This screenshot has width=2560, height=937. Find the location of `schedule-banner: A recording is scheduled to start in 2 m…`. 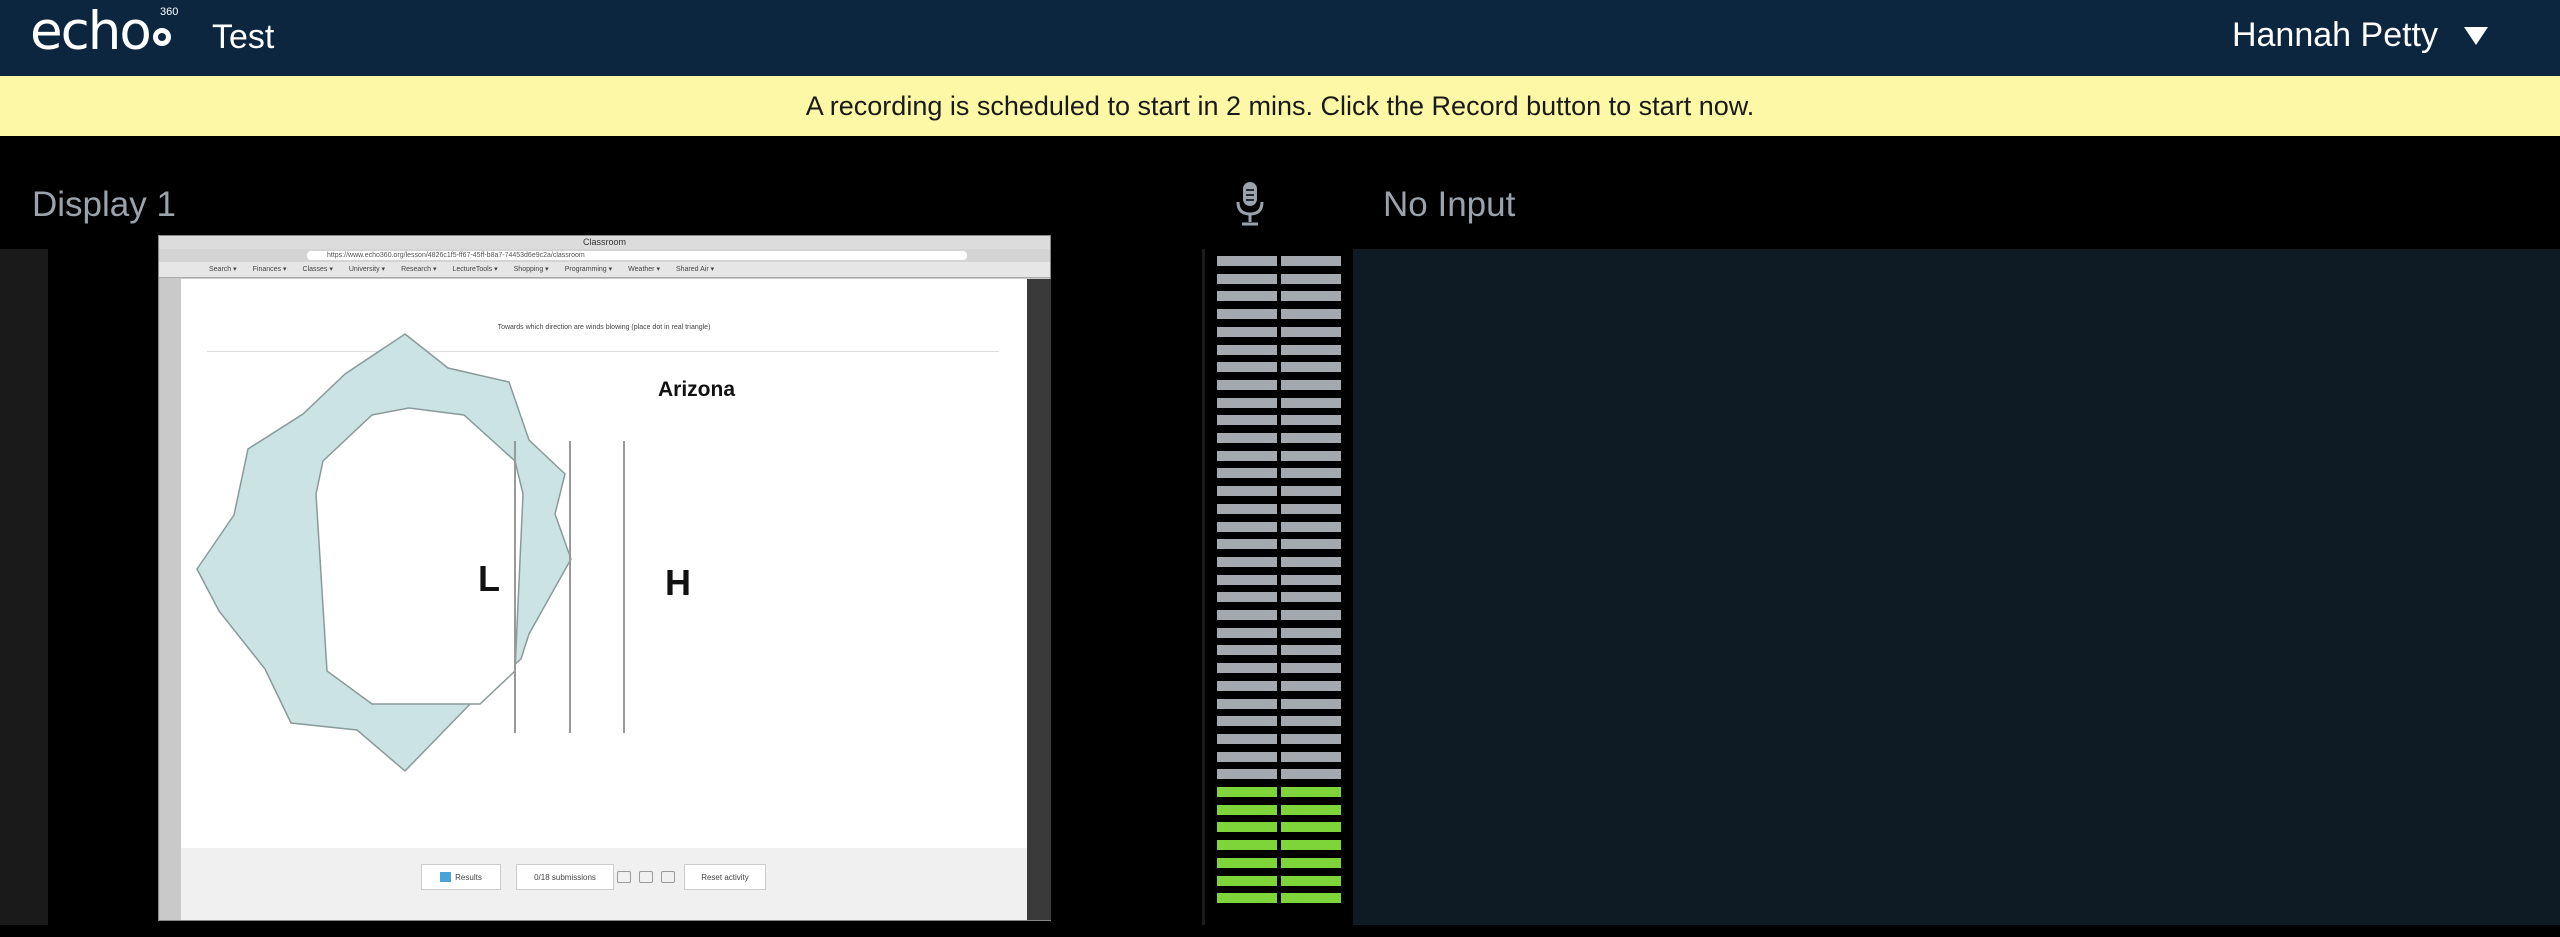

schedule-banner: A recording is scheduled to start in 2 m… is located at coordinates (1280, 106).